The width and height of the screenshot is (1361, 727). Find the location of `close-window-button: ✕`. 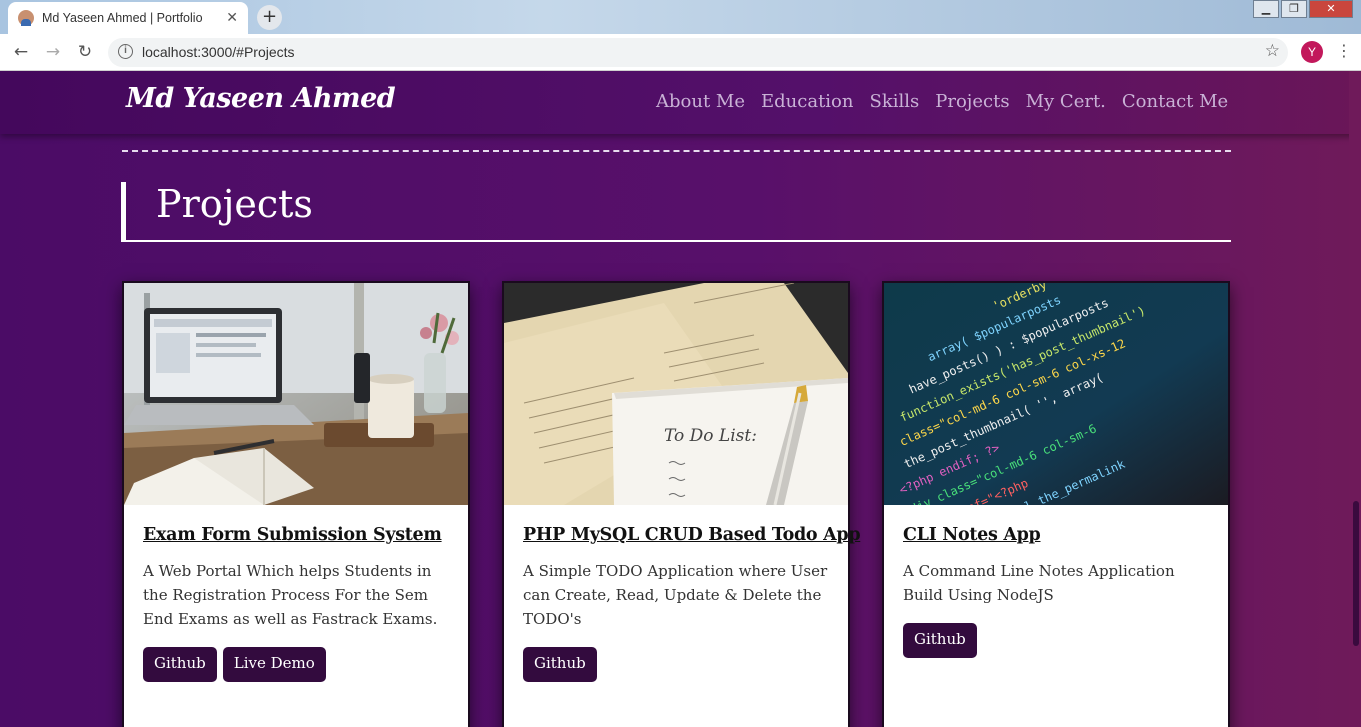

close-window-button: ✕ is located at coordinates (1331, 9).